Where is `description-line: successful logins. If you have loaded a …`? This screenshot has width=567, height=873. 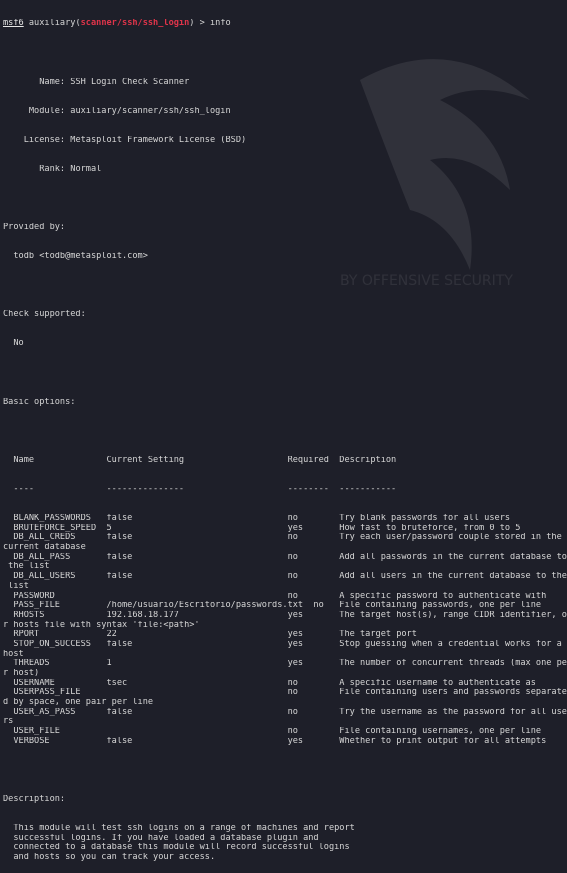 description-line: successful logins. If you have loaded a … is located at coordinates (161, 838).